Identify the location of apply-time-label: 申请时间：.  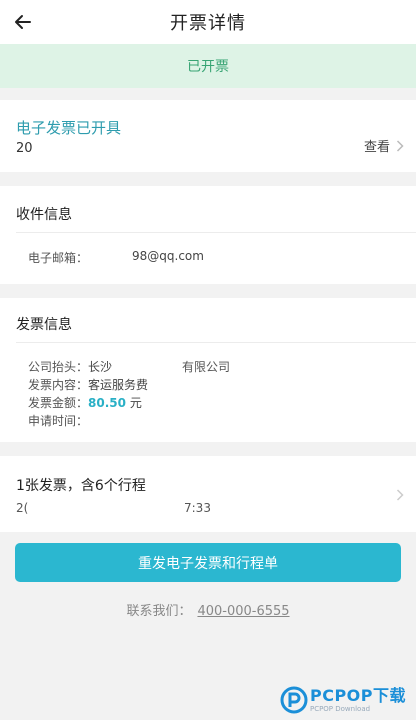
(58, 421).